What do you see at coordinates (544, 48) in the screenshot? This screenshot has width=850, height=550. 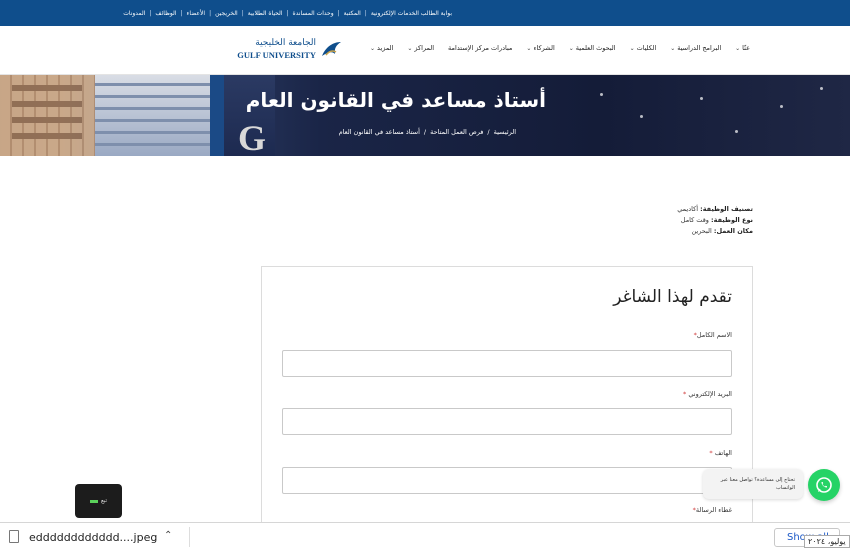 I see `nav-label: الشركاء` at bounding box center [544, 48].